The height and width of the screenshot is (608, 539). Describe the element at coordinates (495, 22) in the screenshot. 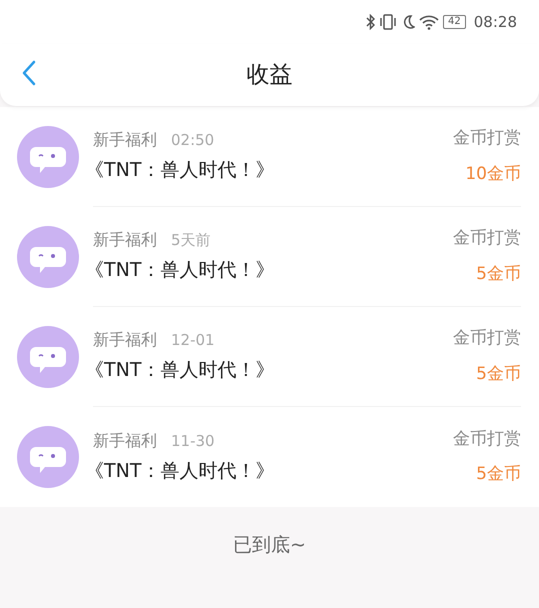

I see `status-time: 08:28` at that location.